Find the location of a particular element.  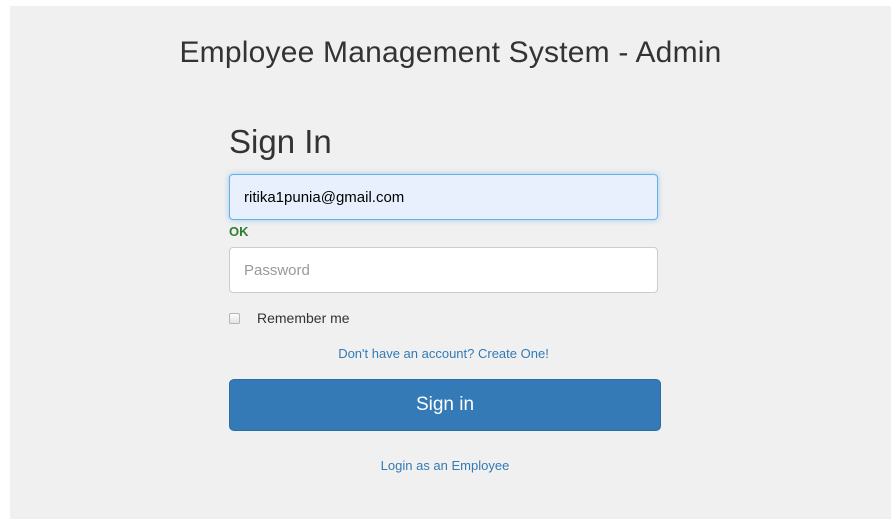

sign-in-heading: Sign In is located at coordinates (280, 141).